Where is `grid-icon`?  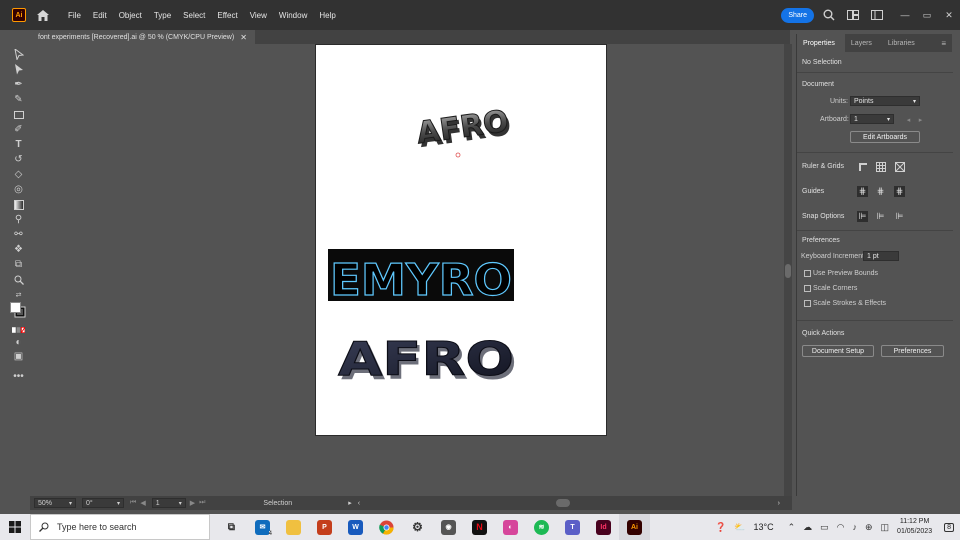 grid-icon is located at coordinates (880, 166).